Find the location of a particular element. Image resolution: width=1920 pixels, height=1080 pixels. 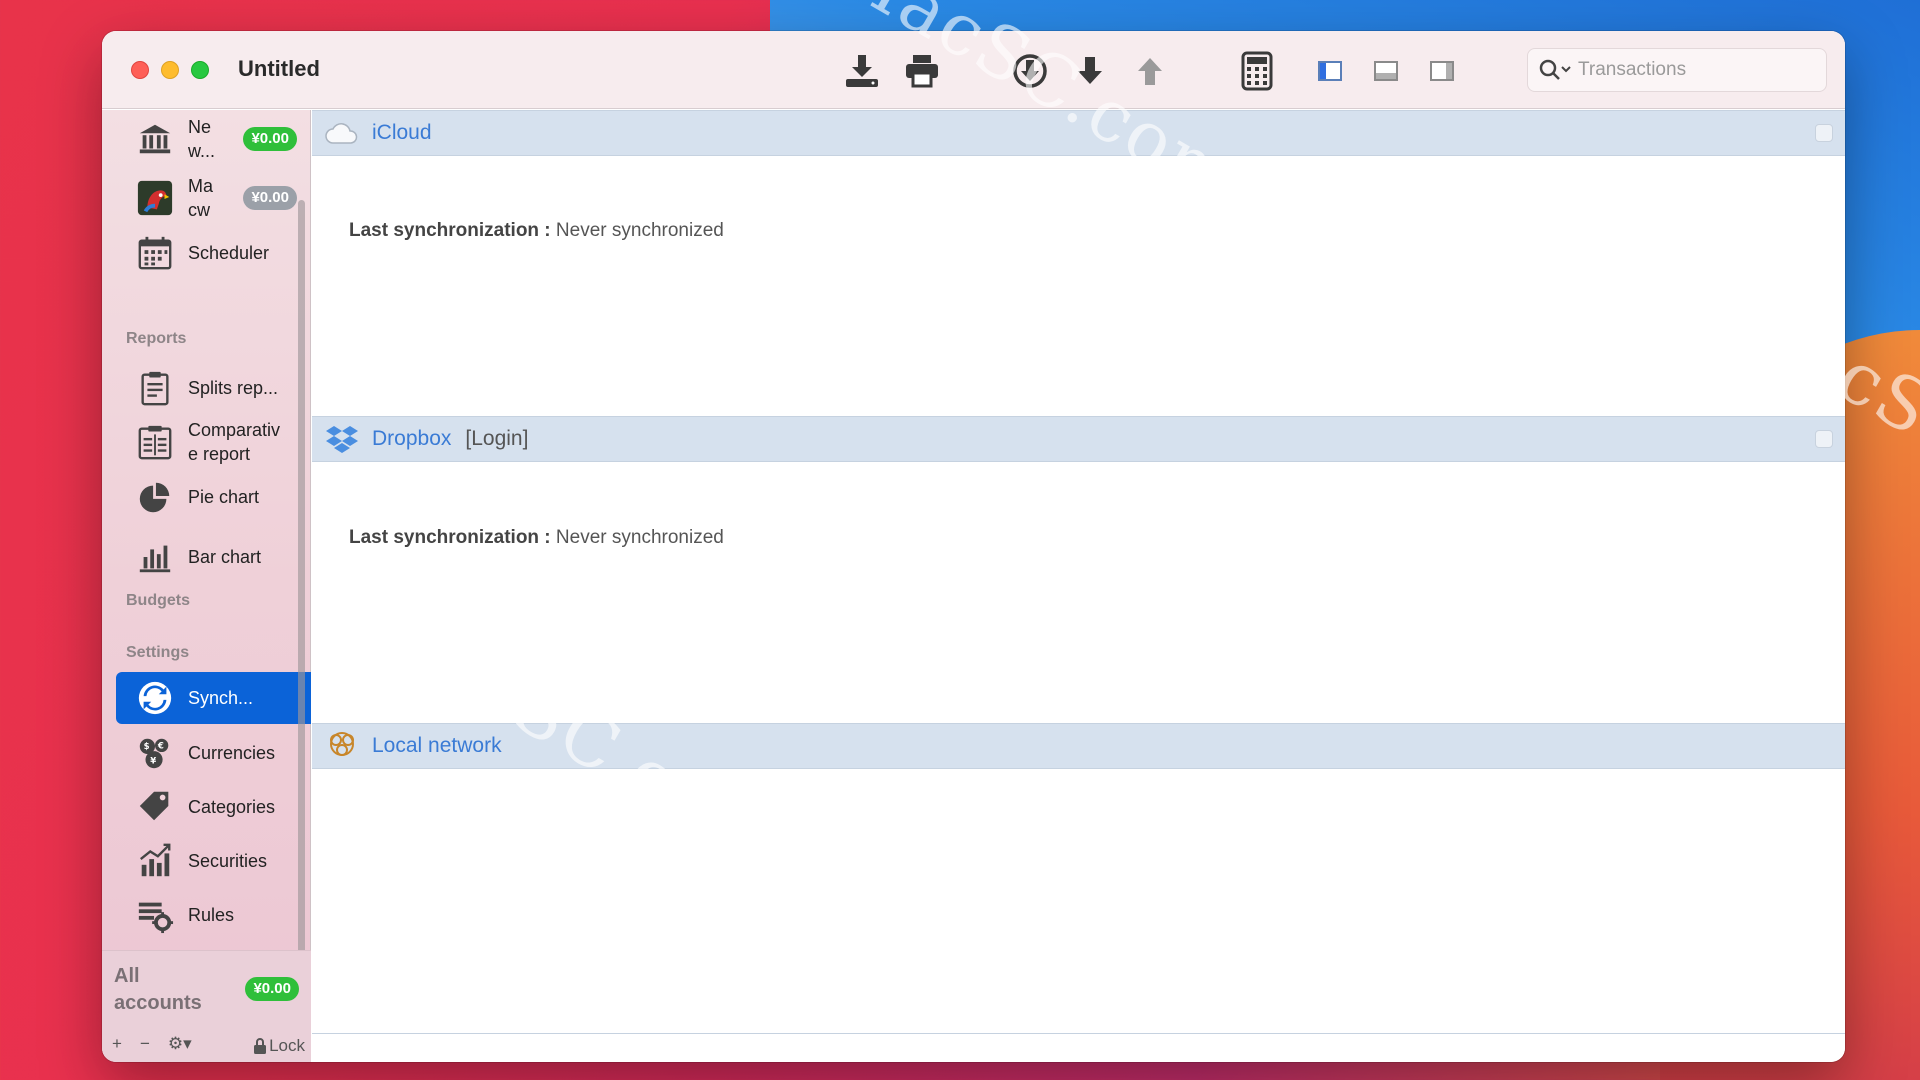

sidebar-item-label: Securities is located at coordinates (228, 861).